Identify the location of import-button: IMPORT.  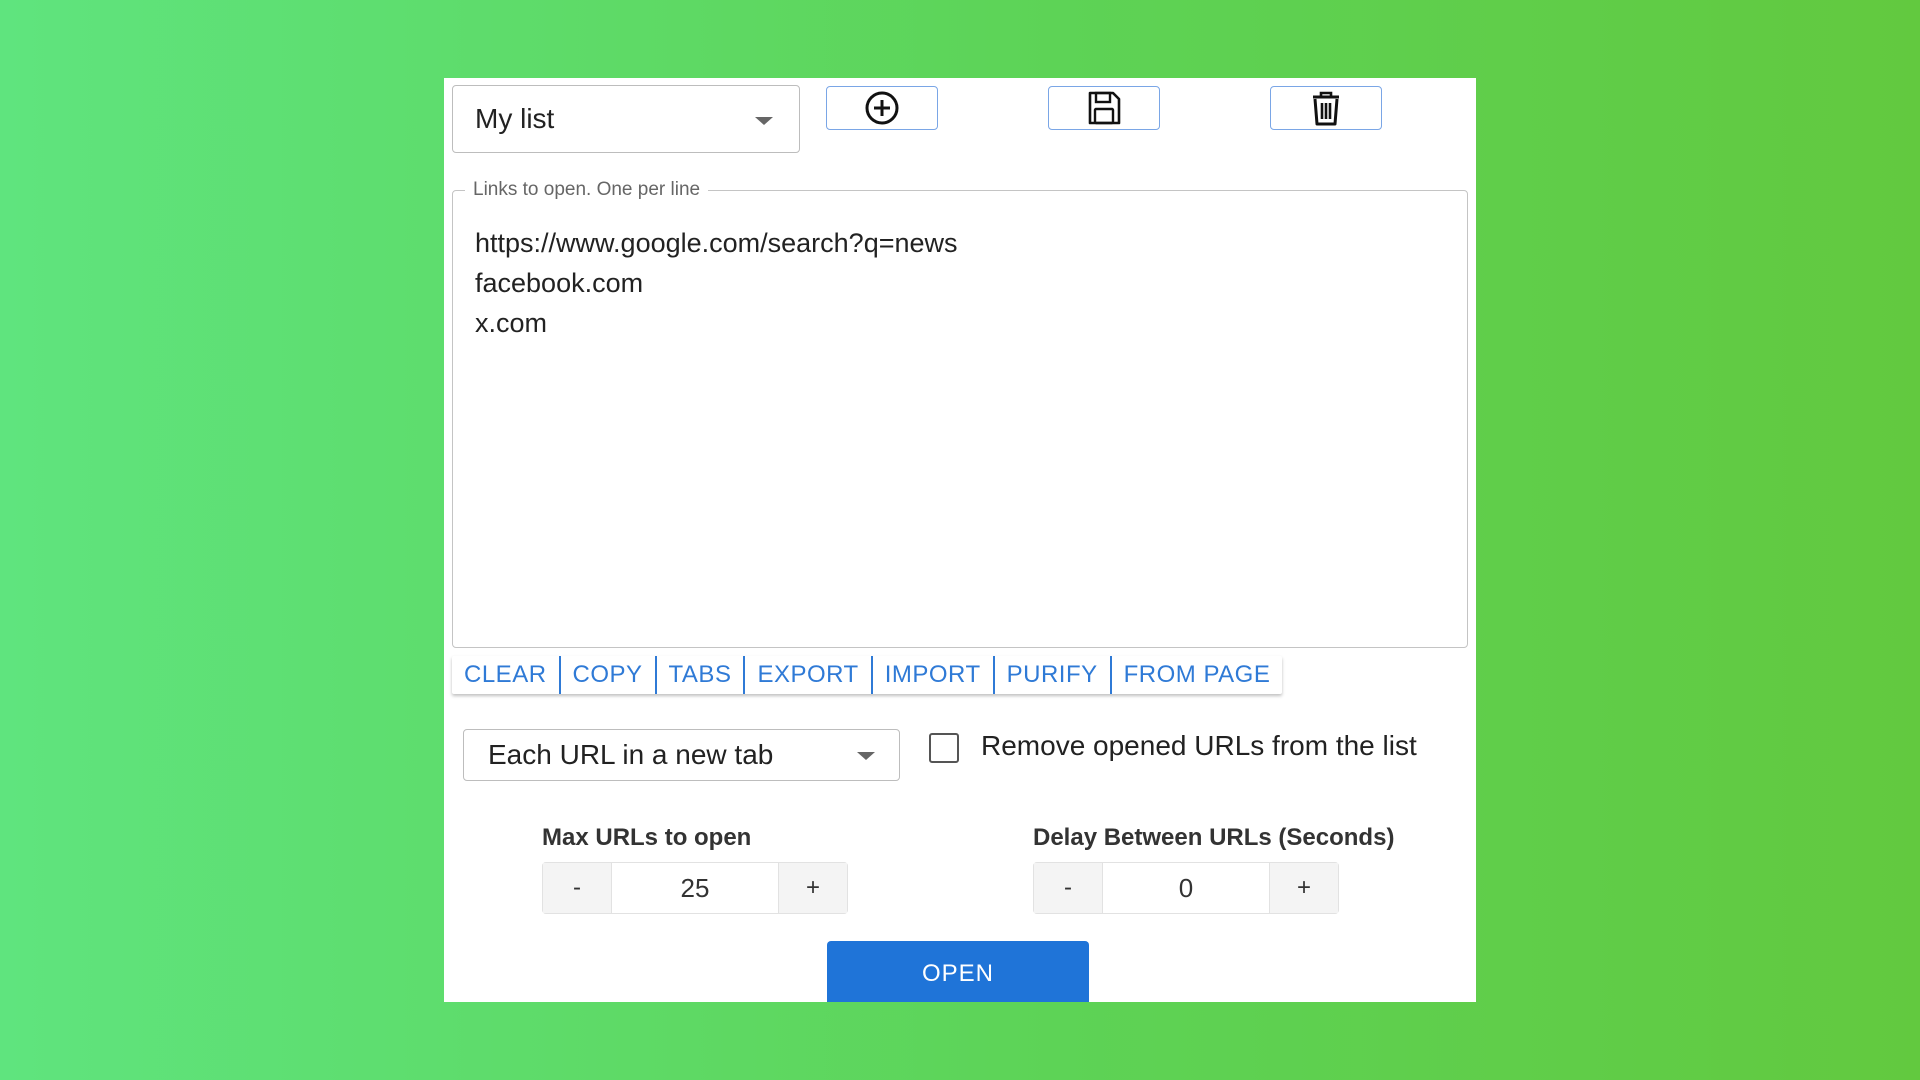
(934, 675).